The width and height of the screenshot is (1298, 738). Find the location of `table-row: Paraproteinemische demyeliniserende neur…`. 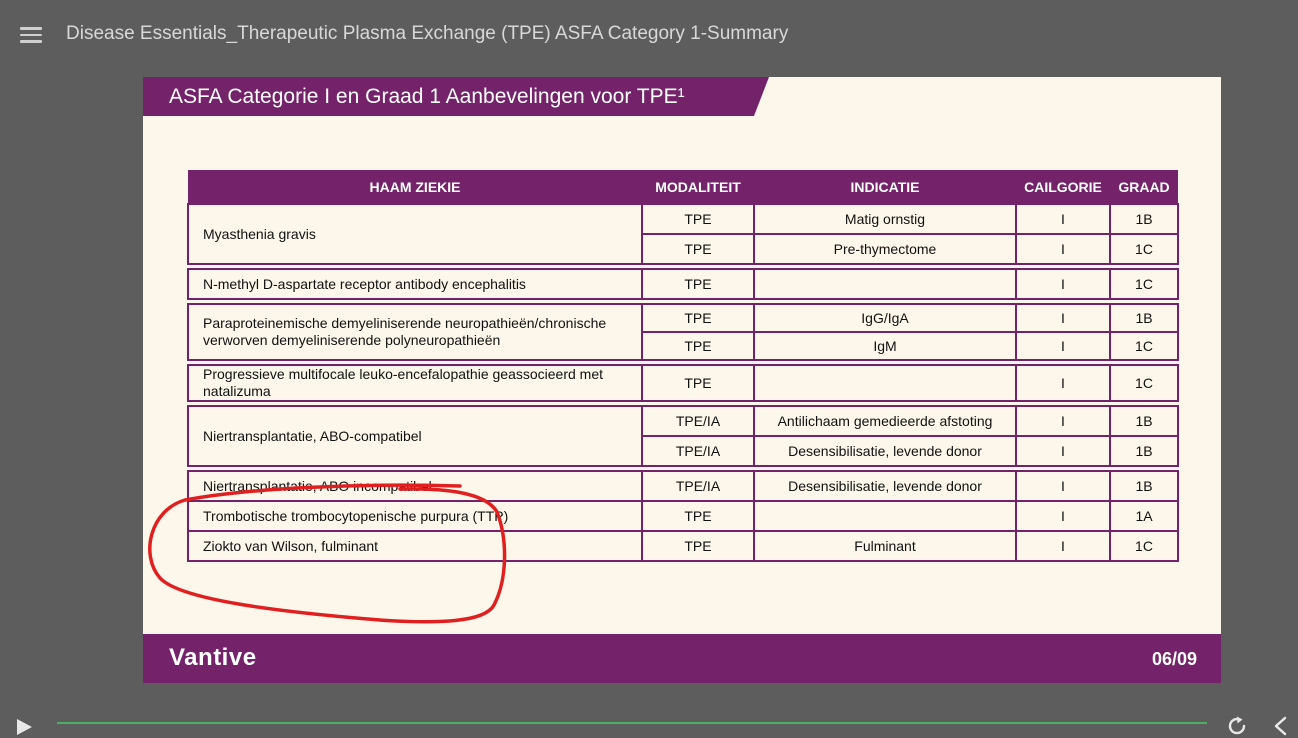

table-row: Paraproteinemische demyeliniserende neur… is located at coordinates (683, 332).